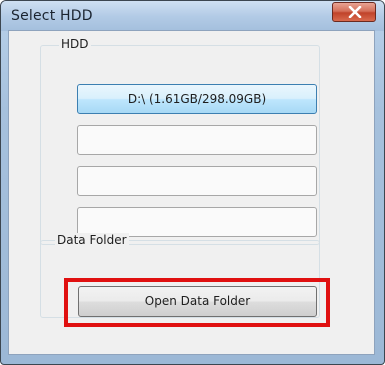 The image size is (385, 365). I want to click on drive-button-1: D:\ (1.61GB/298.09GB), so click(197, 99).